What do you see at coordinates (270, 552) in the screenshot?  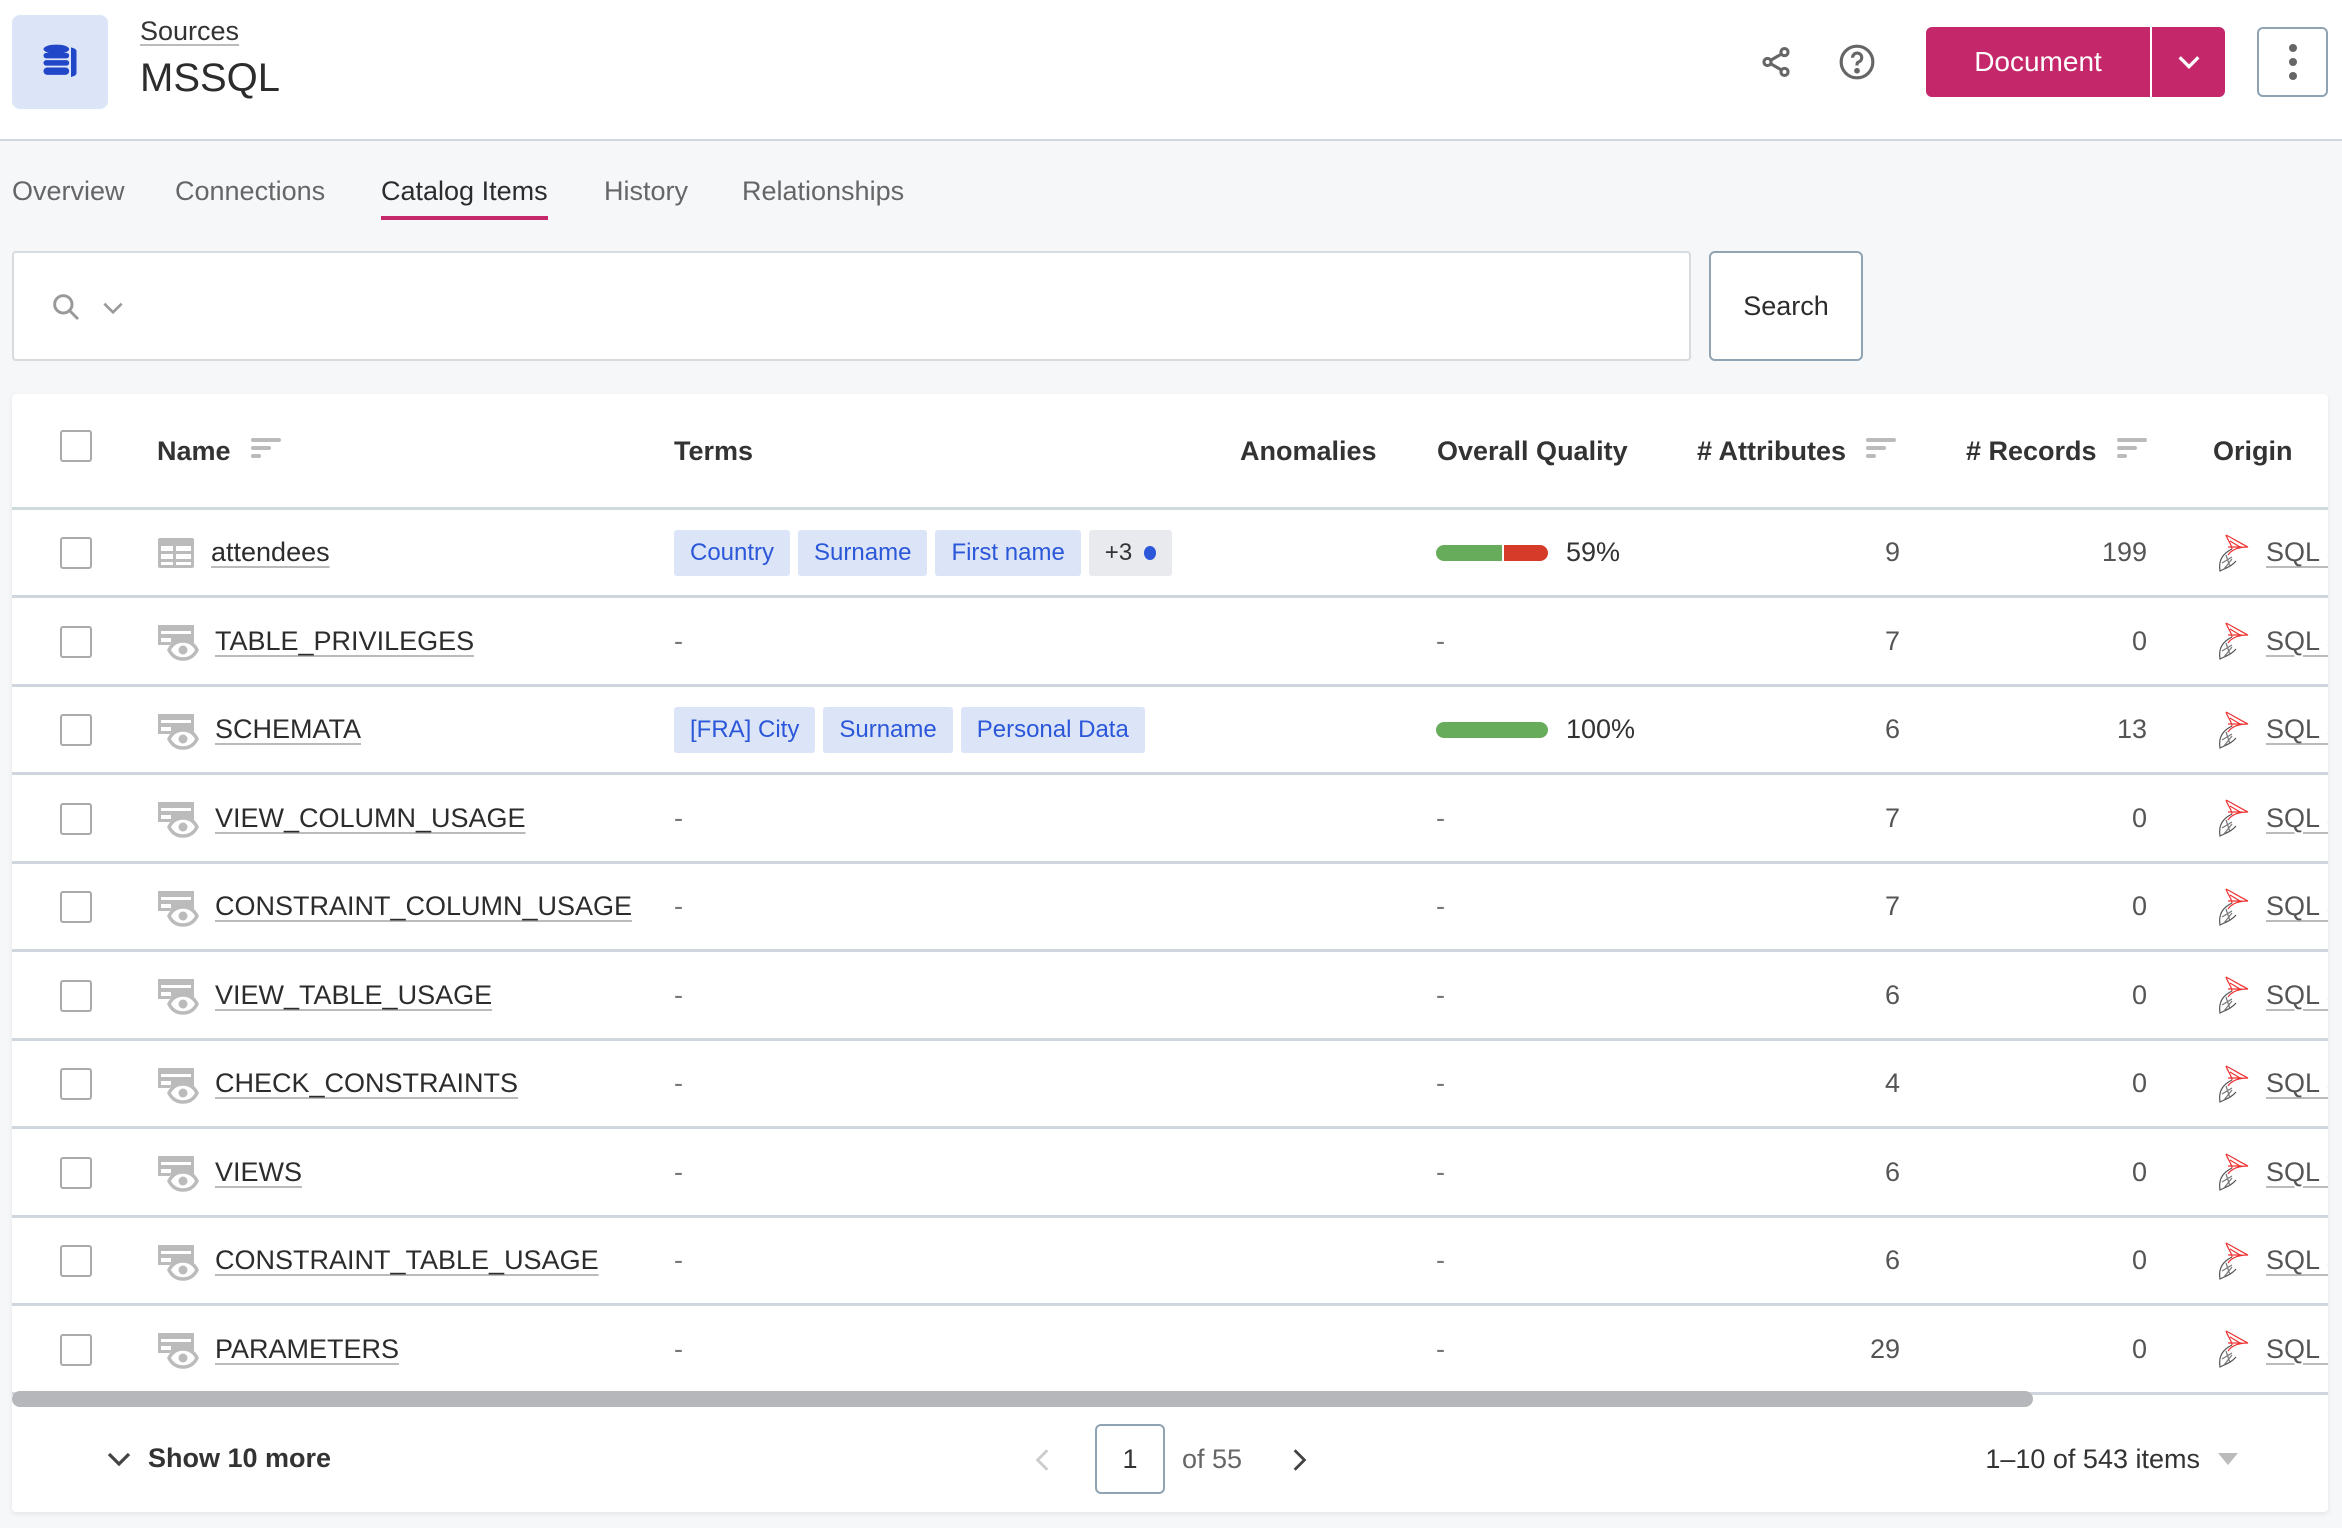 I see `item-name-link: attendees` at bounding box center [270, 552].